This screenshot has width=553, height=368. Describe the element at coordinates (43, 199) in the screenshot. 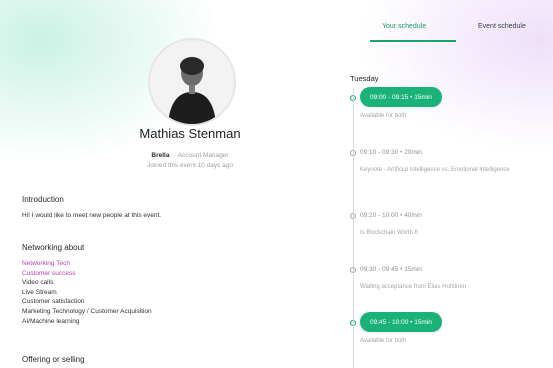

I see `introduction-heading: Introduction` at that location.